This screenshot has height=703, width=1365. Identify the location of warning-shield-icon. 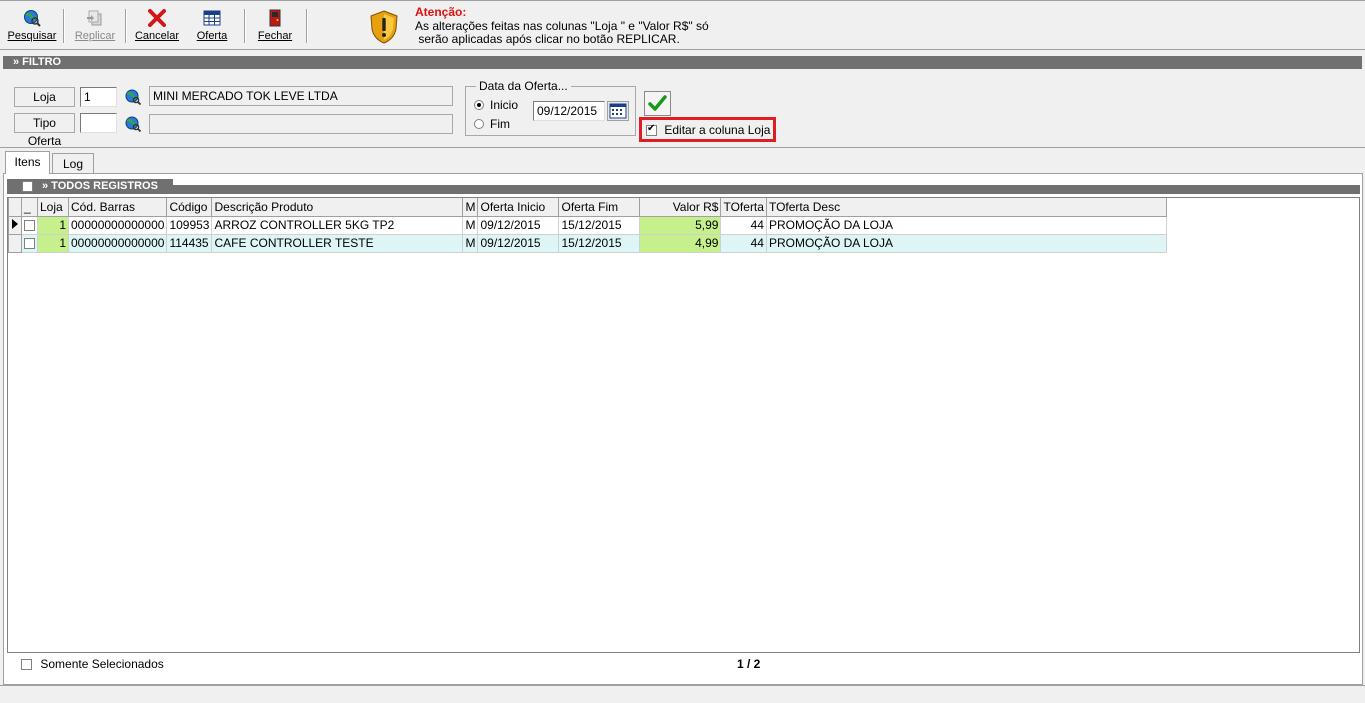
(384, 27).